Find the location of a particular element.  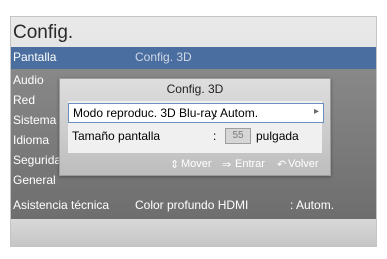

enter-icon: ⇒ is located at coordinates (227, 165).